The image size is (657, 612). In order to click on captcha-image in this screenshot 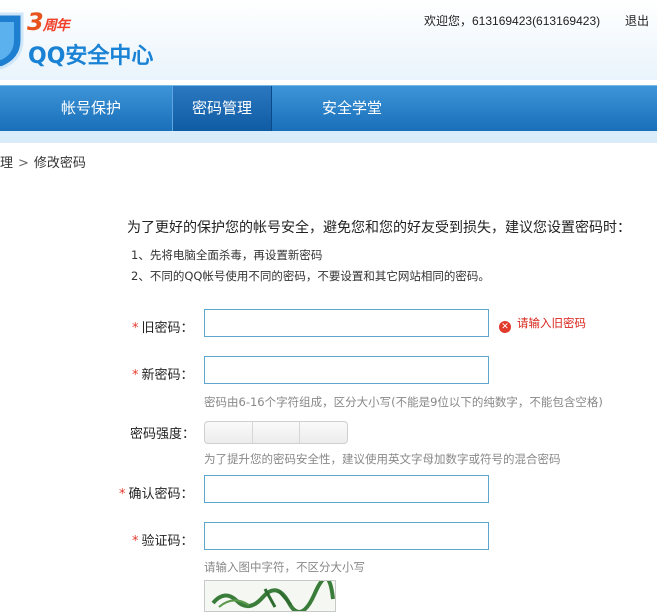, I will do `click(270, 596)`.